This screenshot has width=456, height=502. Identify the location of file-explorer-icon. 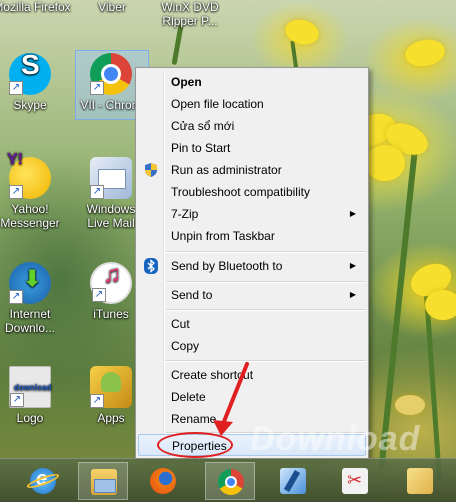
(104, 482).